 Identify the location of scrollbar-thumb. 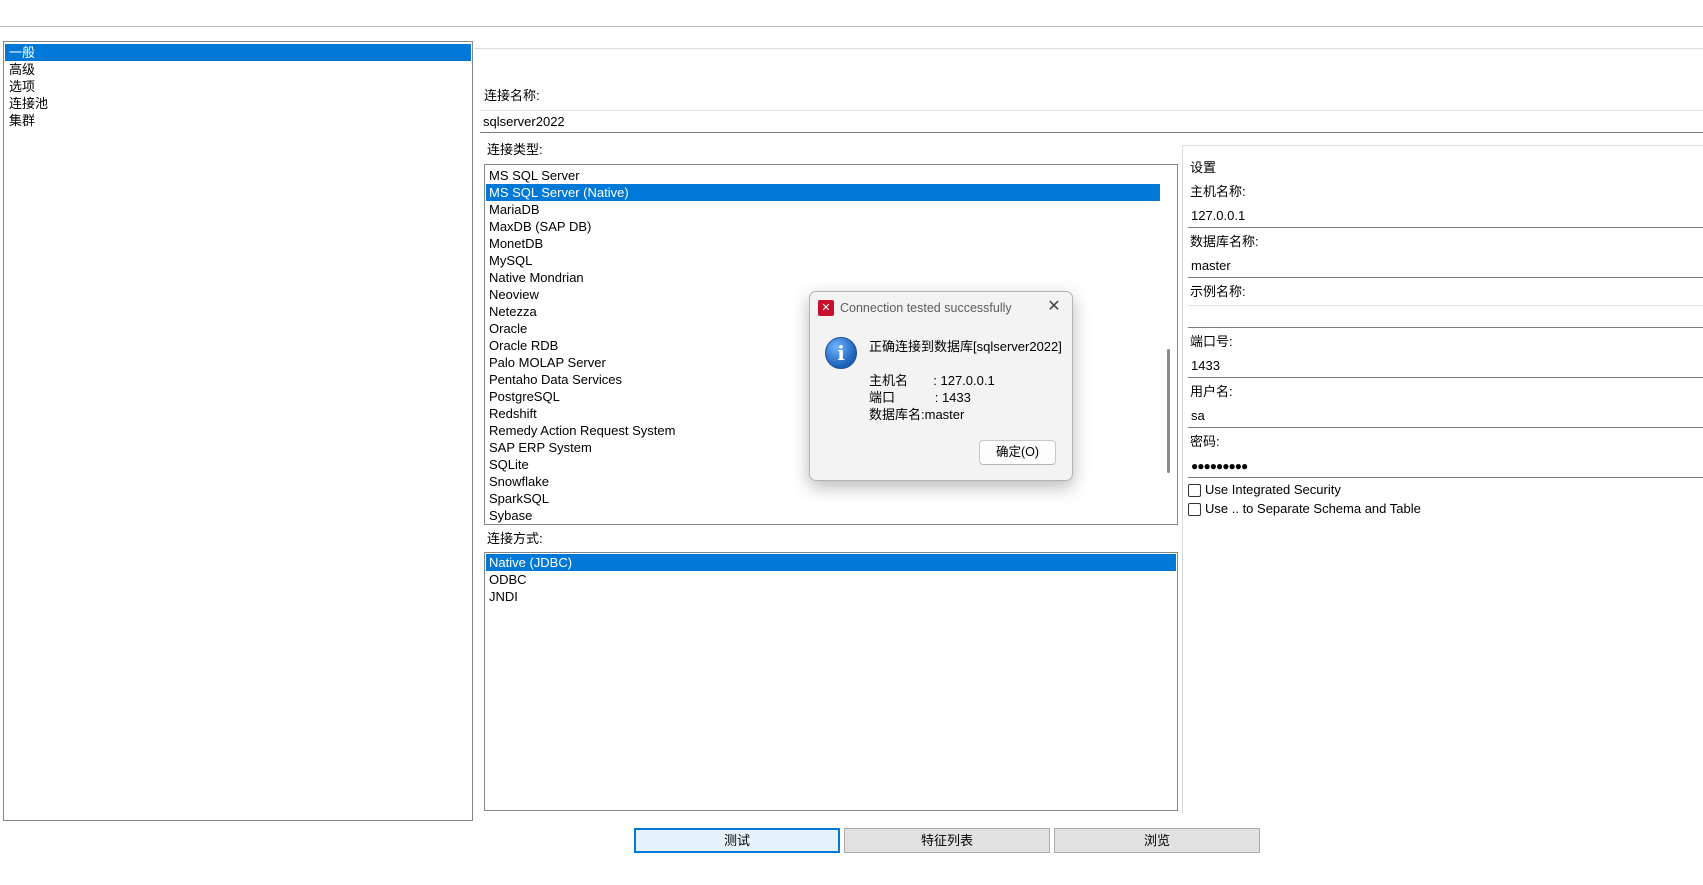
(1168, 411).